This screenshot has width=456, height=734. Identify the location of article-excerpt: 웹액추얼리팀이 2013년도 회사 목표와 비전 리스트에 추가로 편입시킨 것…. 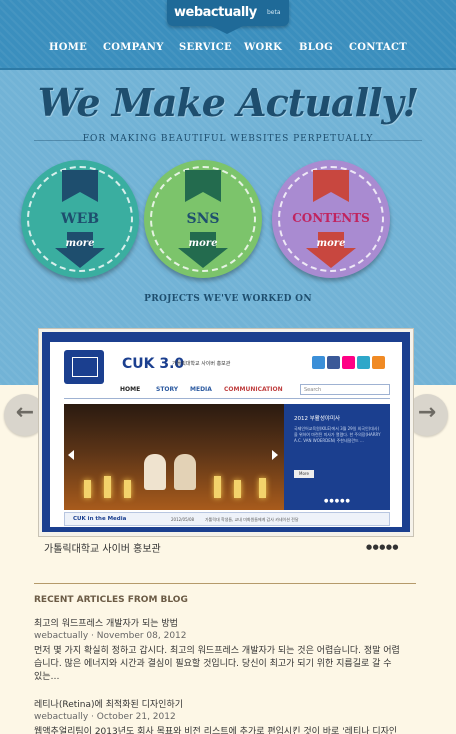
(227, 730).